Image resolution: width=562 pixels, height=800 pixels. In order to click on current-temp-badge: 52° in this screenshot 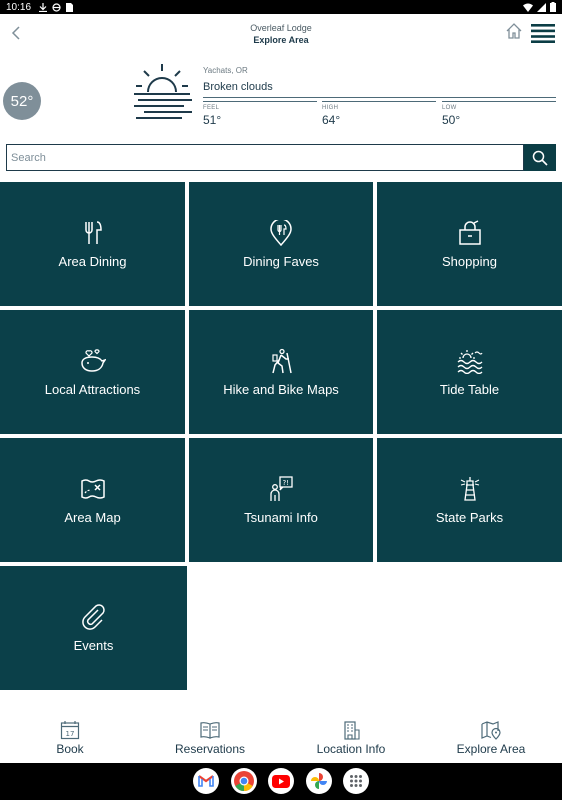, I will do `click(22, 101)`.